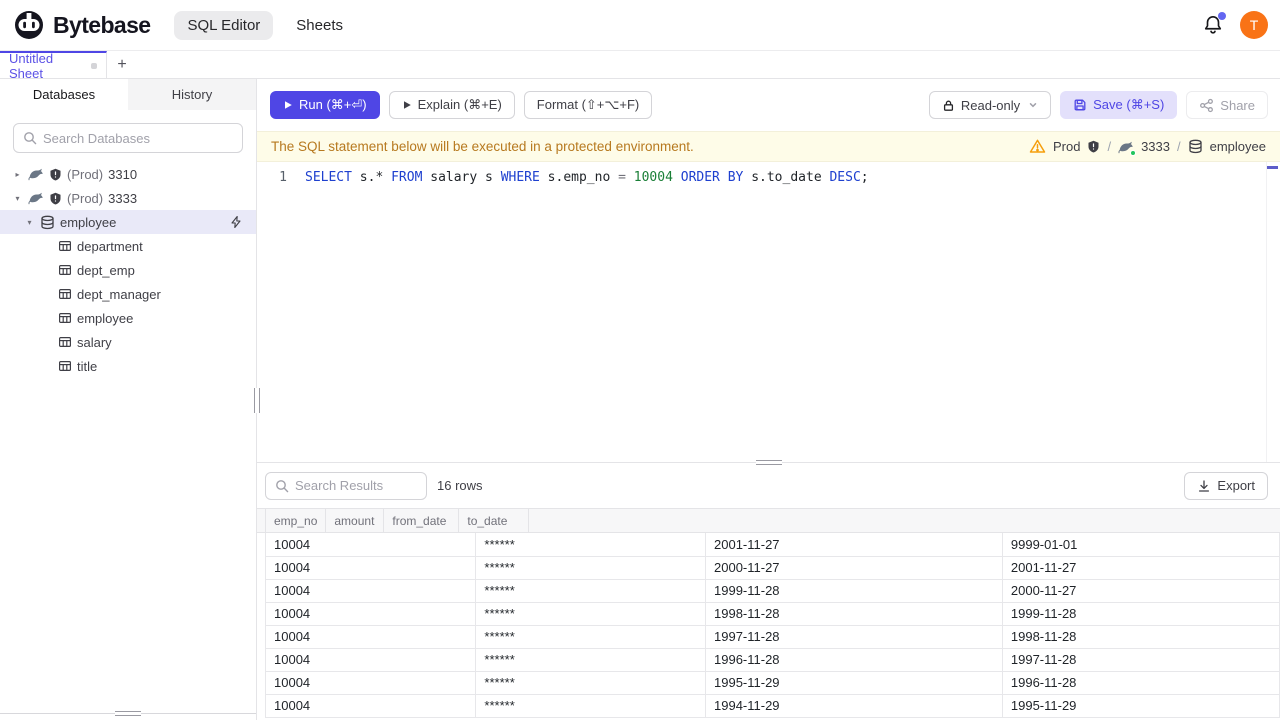 The width and height of the screenshot is (1280, 720). Describe the element at coordinates (407, 177) in the screenshot. I see `sql-token: FROM` at that location.